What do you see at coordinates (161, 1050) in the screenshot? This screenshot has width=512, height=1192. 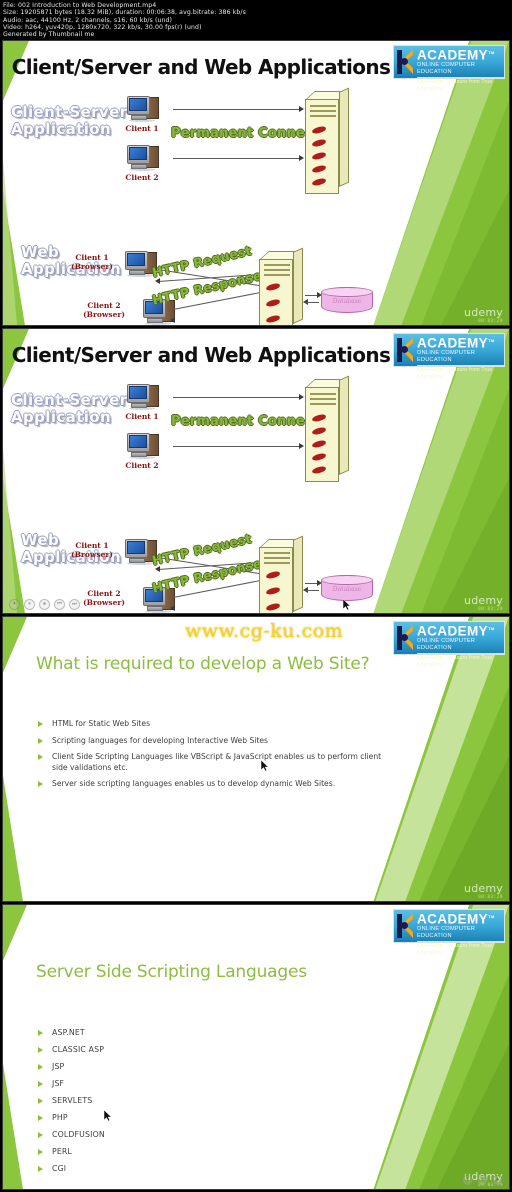 I see `list-item: CLASSIC ASP` at bounding box center [161, 1050].